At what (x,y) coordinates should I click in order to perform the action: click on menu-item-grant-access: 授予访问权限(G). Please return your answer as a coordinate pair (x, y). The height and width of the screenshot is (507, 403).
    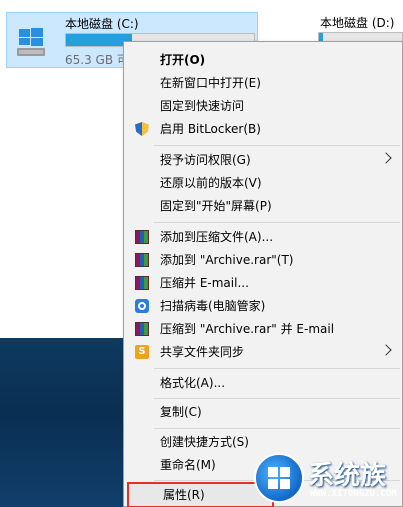
    Looking at the image, I should click on (263, 160).